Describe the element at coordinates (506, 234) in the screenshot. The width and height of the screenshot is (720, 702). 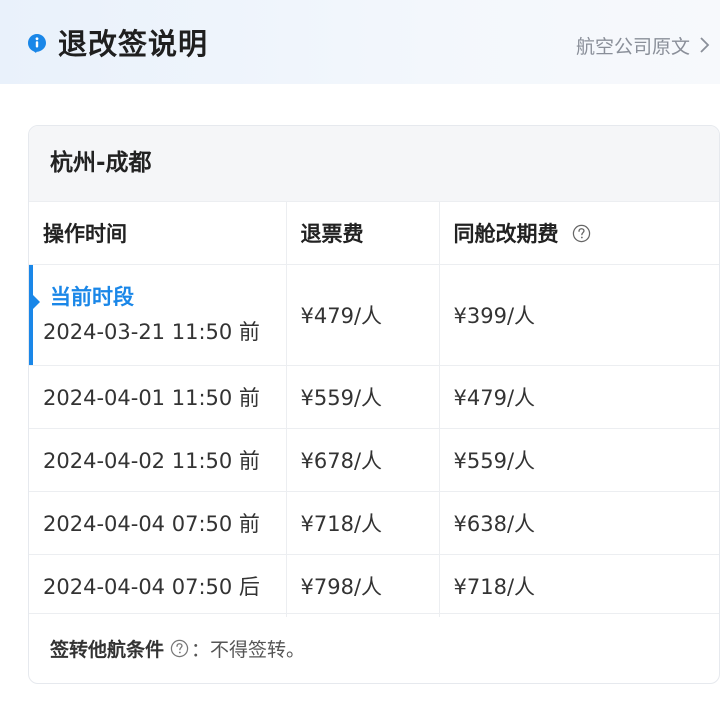
I see `column-header-change-label: 同舱改期费` at that location.